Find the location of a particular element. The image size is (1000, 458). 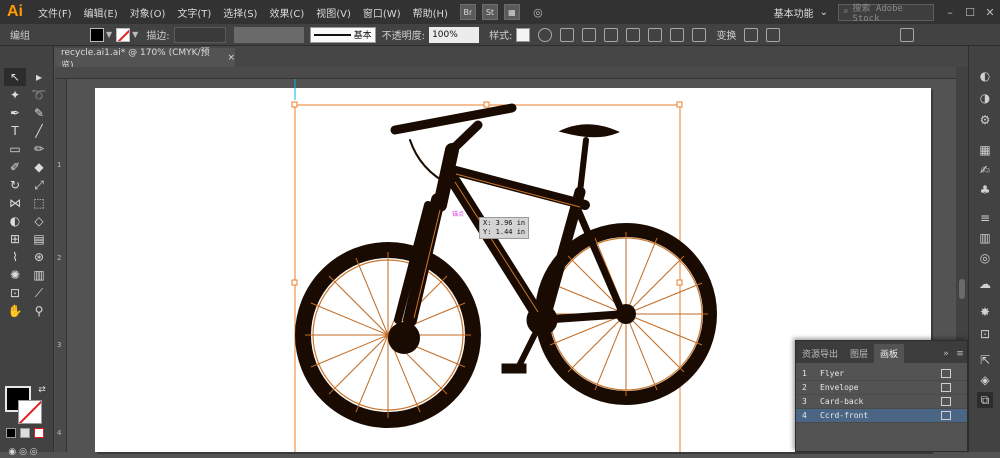

tab-layers: 图层 is located at coordinates (859, 353).